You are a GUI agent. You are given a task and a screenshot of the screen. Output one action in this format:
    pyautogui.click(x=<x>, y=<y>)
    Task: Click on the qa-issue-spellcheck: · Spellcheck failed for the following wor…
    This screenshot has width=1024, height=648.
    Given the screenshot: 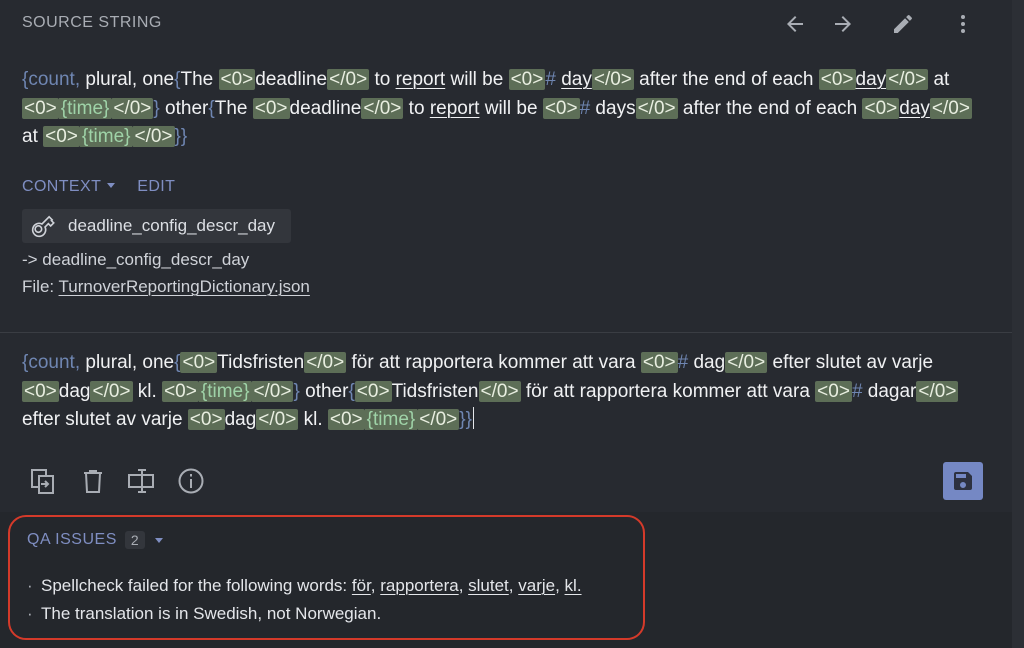 What is the action you would take?
    pyautogui.click(x=304, y=586)
    